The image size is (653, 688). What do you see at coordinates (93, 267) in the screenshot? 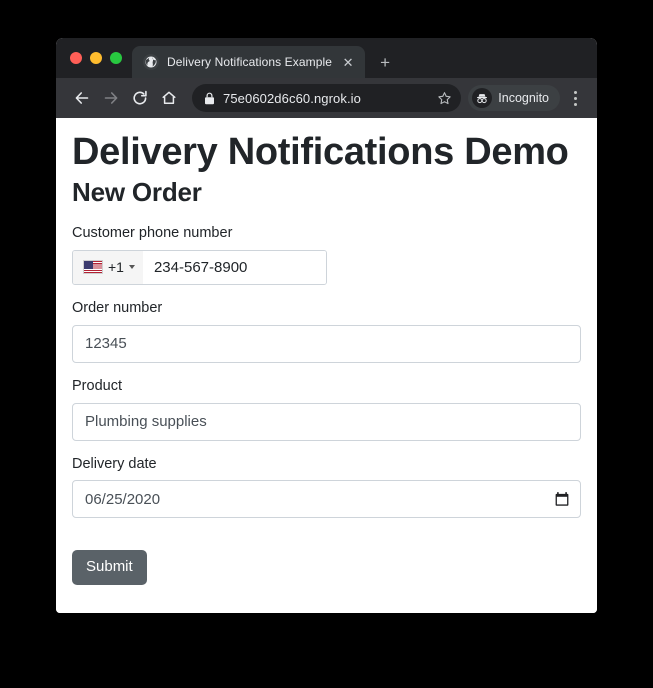
I see `us-flag-icon` at bounding box center [93, 267].